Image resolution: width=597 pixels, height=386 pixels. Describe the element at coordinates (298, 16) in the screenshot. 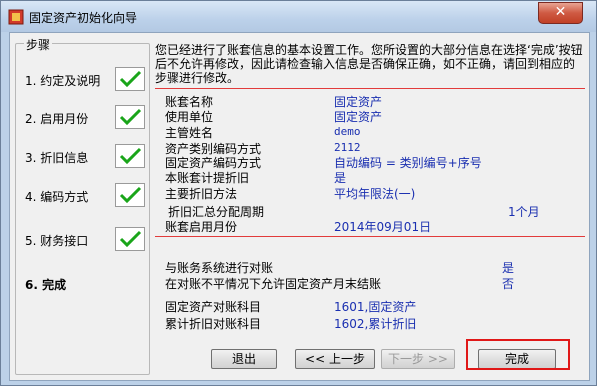

I see `title-bar: 固定资产初始化向导 ✕` at that location.